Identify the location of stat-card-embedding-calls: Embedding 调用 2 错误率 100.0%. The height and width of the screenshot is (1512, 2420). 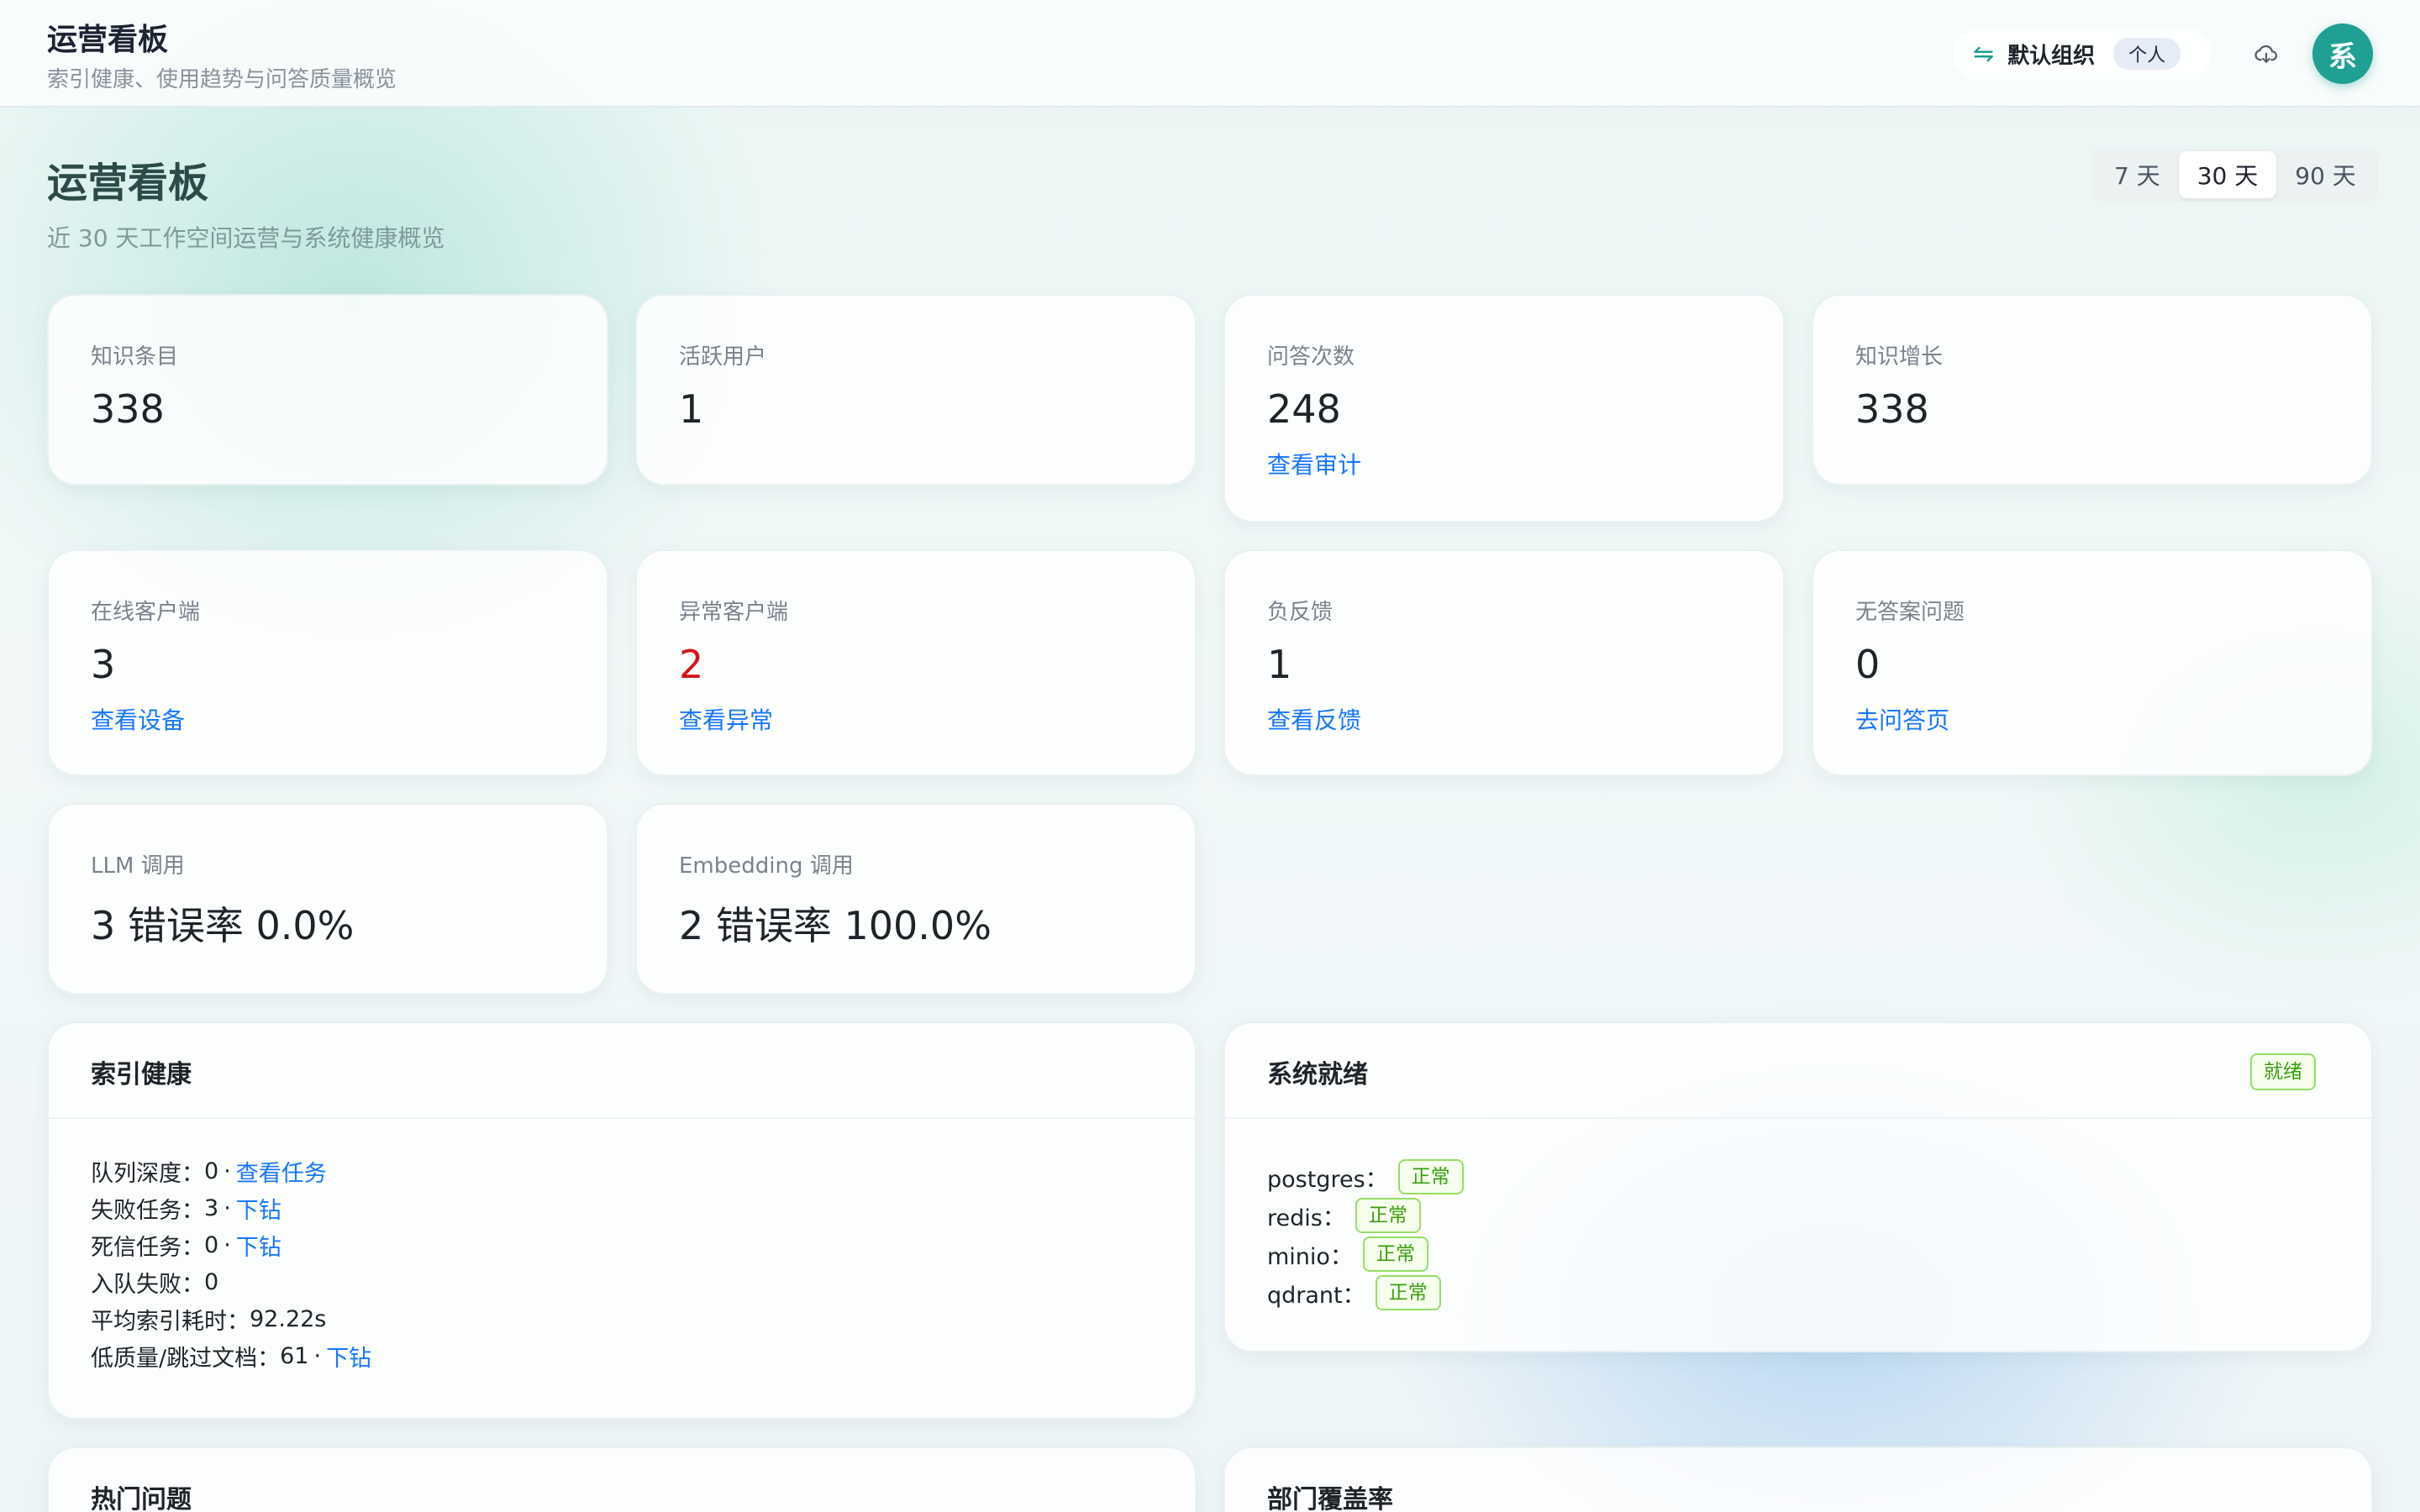
(916, 899).